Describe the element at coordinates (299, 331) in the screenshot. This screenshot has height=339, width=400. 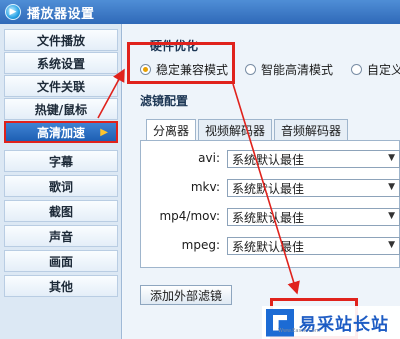
I see `watermark-subtext: Www.Easck.Com` at that location.